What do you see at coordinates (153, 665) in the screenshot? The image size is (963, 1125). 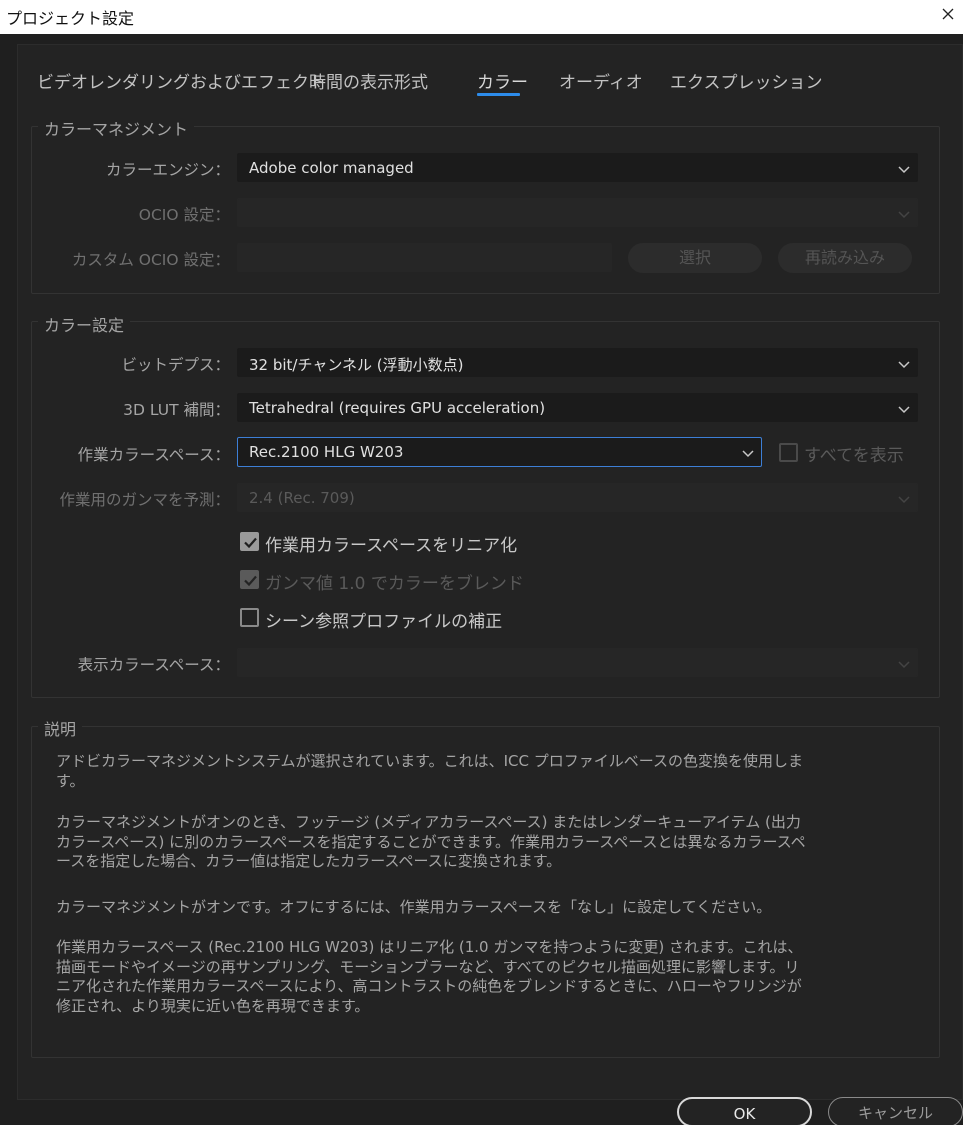 I see `display-space-label: 表示カラースペース：` at bounding box center [153, 665].